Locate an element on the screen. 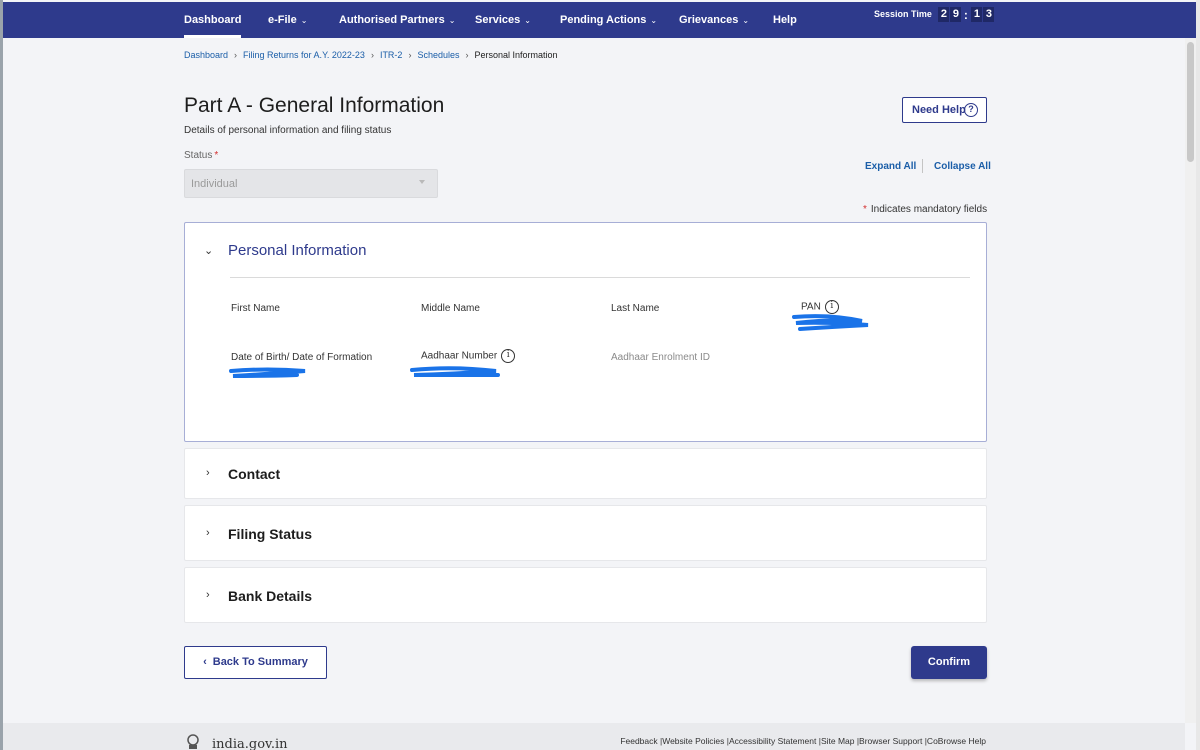 Image resolution: width=1200 pixels, height=750 pixels. last-name-label: Last Name is located at coordinates (635, 308).